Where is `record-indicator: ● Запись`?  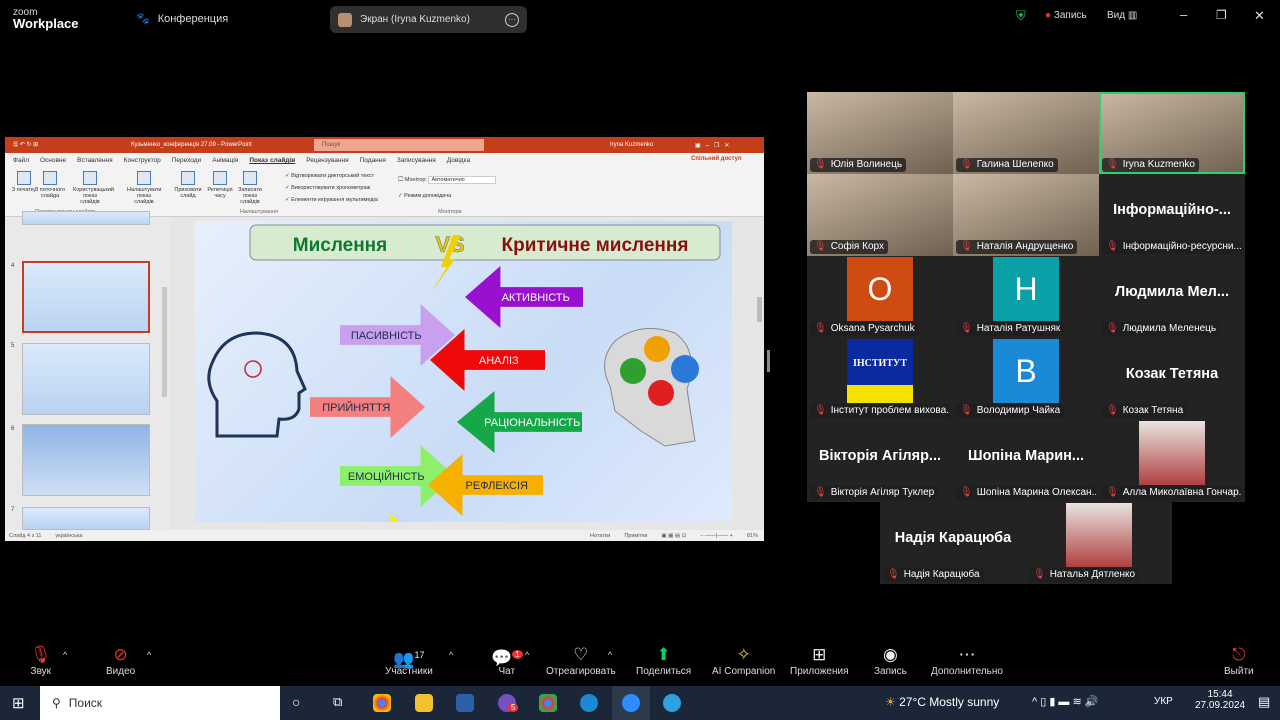
record-indicator: ● Запись is located at coordinates (1066, 15).